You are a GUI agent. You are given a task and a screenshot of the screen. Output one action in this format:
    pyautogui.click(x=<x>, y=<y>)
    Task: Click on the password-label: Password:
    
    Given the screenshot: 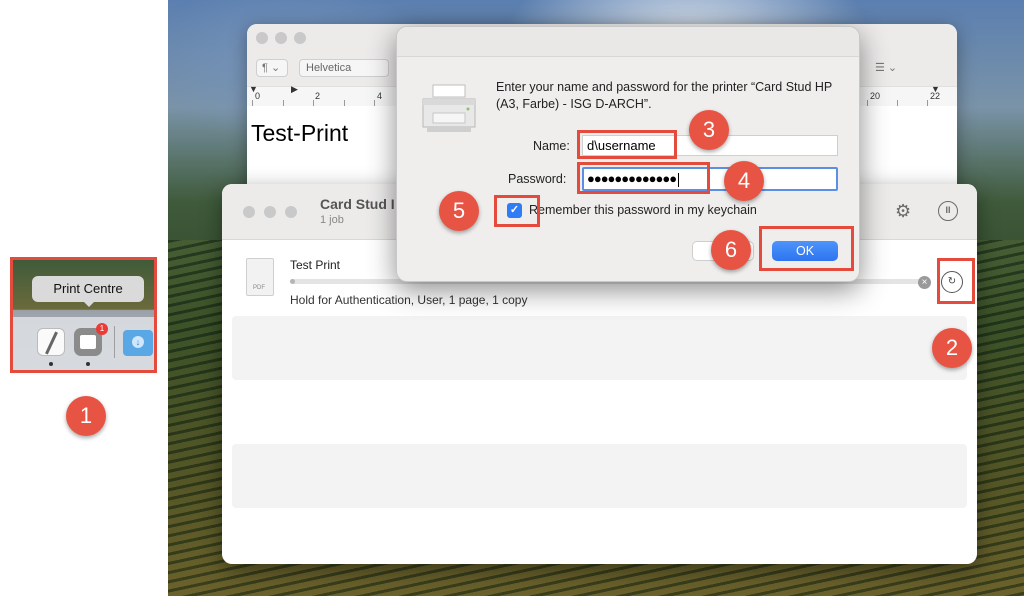 What is the action you would take?
    pyautogui.click(x=537, y=179)
    